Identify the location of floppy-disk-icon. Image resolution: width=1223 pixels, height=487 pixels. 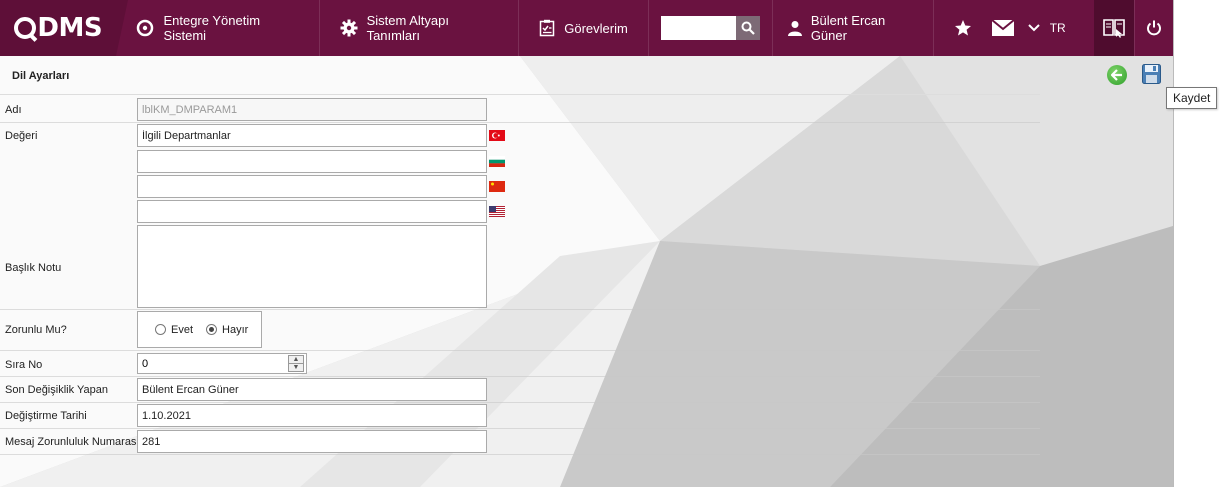
(1151, 74).